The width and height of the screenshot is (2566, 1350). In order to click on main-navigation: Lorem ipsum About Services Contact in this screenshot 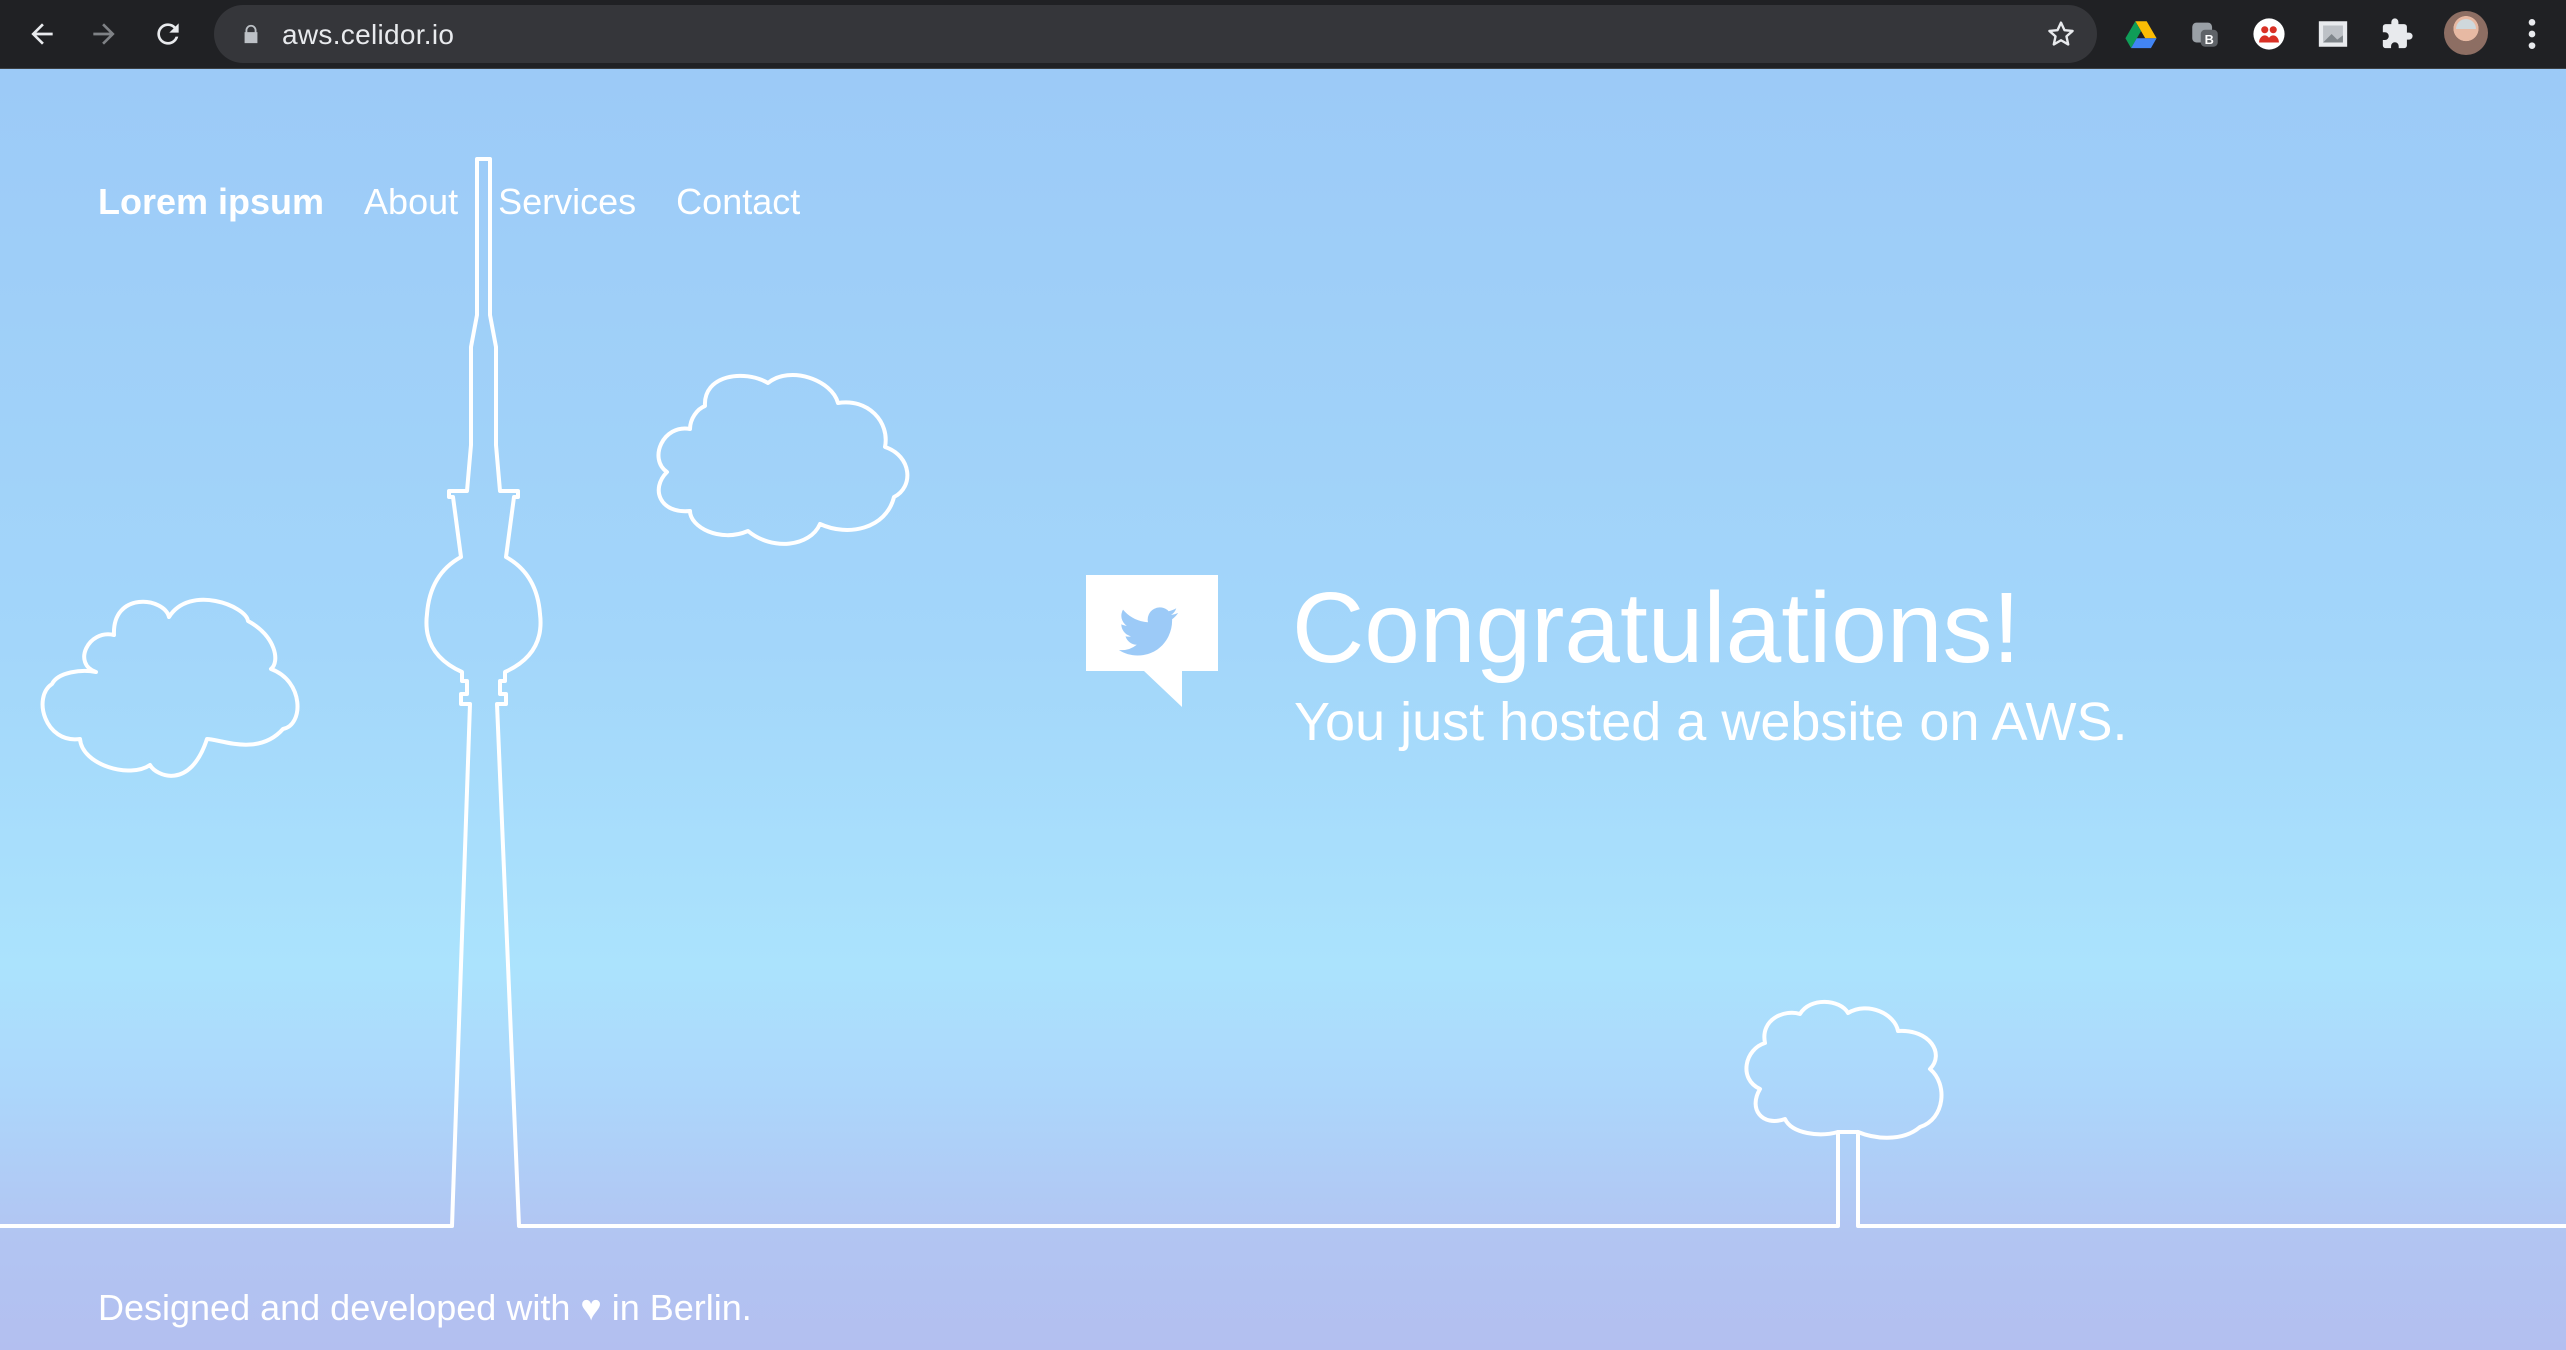, I will do `click(469, 202)`.